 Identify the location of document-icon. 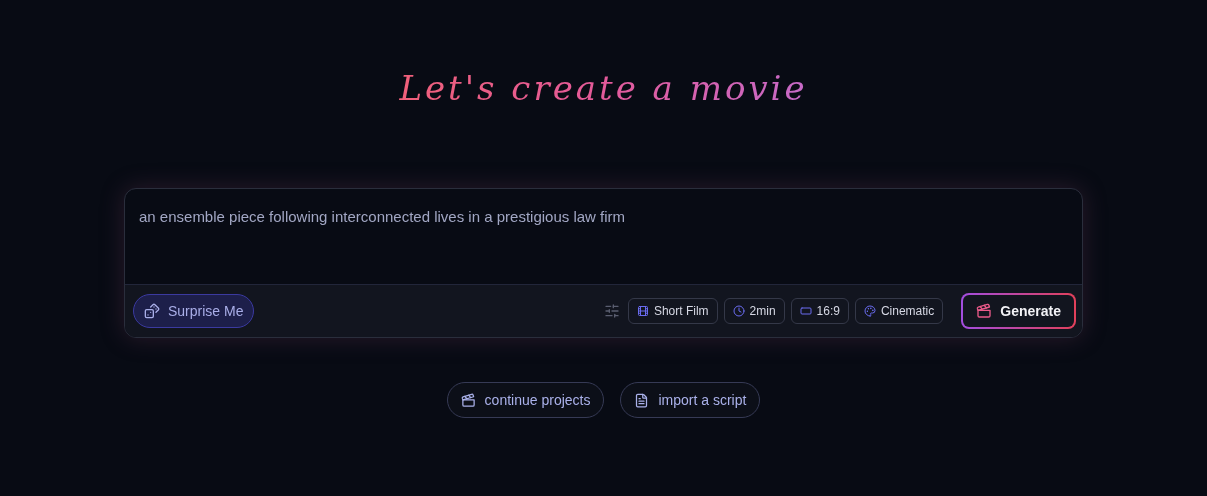
(642, 400).